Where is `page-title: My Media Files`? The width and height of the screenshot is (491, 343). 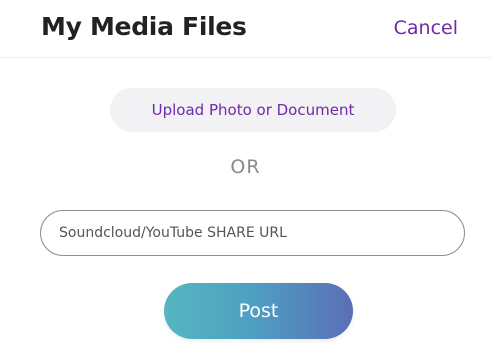
page-title: My Media Files is located at coordinates (144, 26).